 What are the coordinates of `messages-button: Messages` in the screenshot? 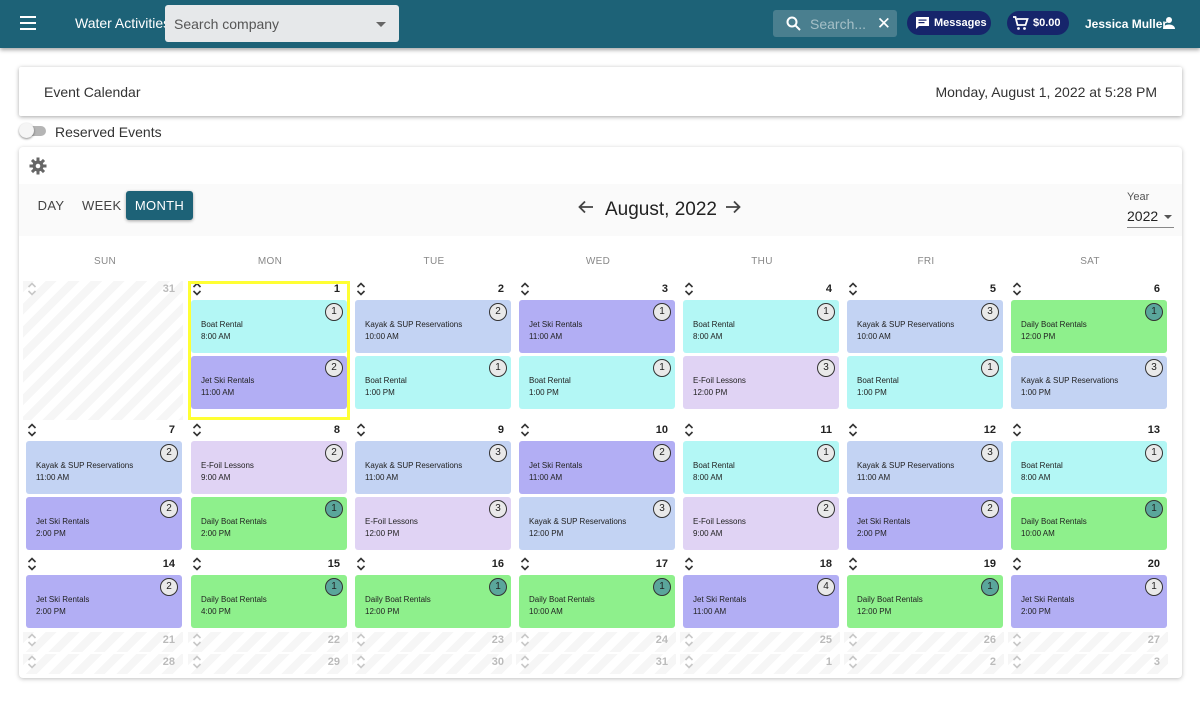 It's located at (949, 23).